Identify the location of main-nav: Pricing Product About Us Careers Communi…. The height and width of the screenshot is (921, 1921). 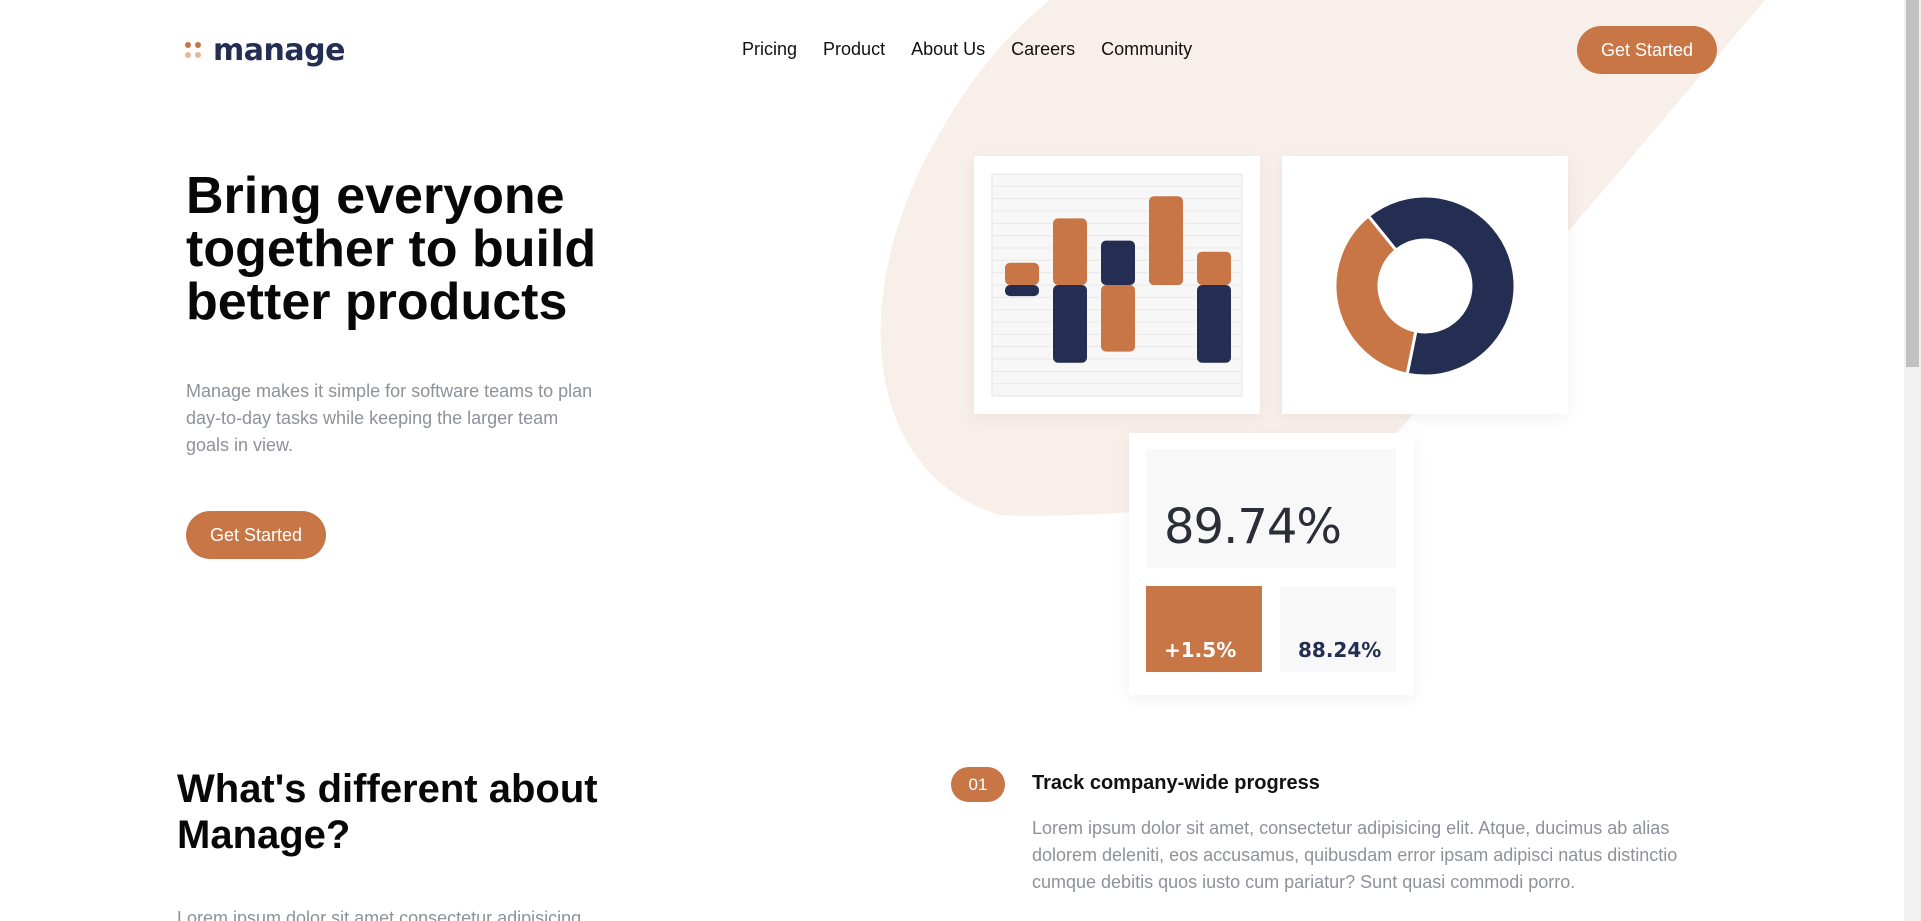
(980, 49).